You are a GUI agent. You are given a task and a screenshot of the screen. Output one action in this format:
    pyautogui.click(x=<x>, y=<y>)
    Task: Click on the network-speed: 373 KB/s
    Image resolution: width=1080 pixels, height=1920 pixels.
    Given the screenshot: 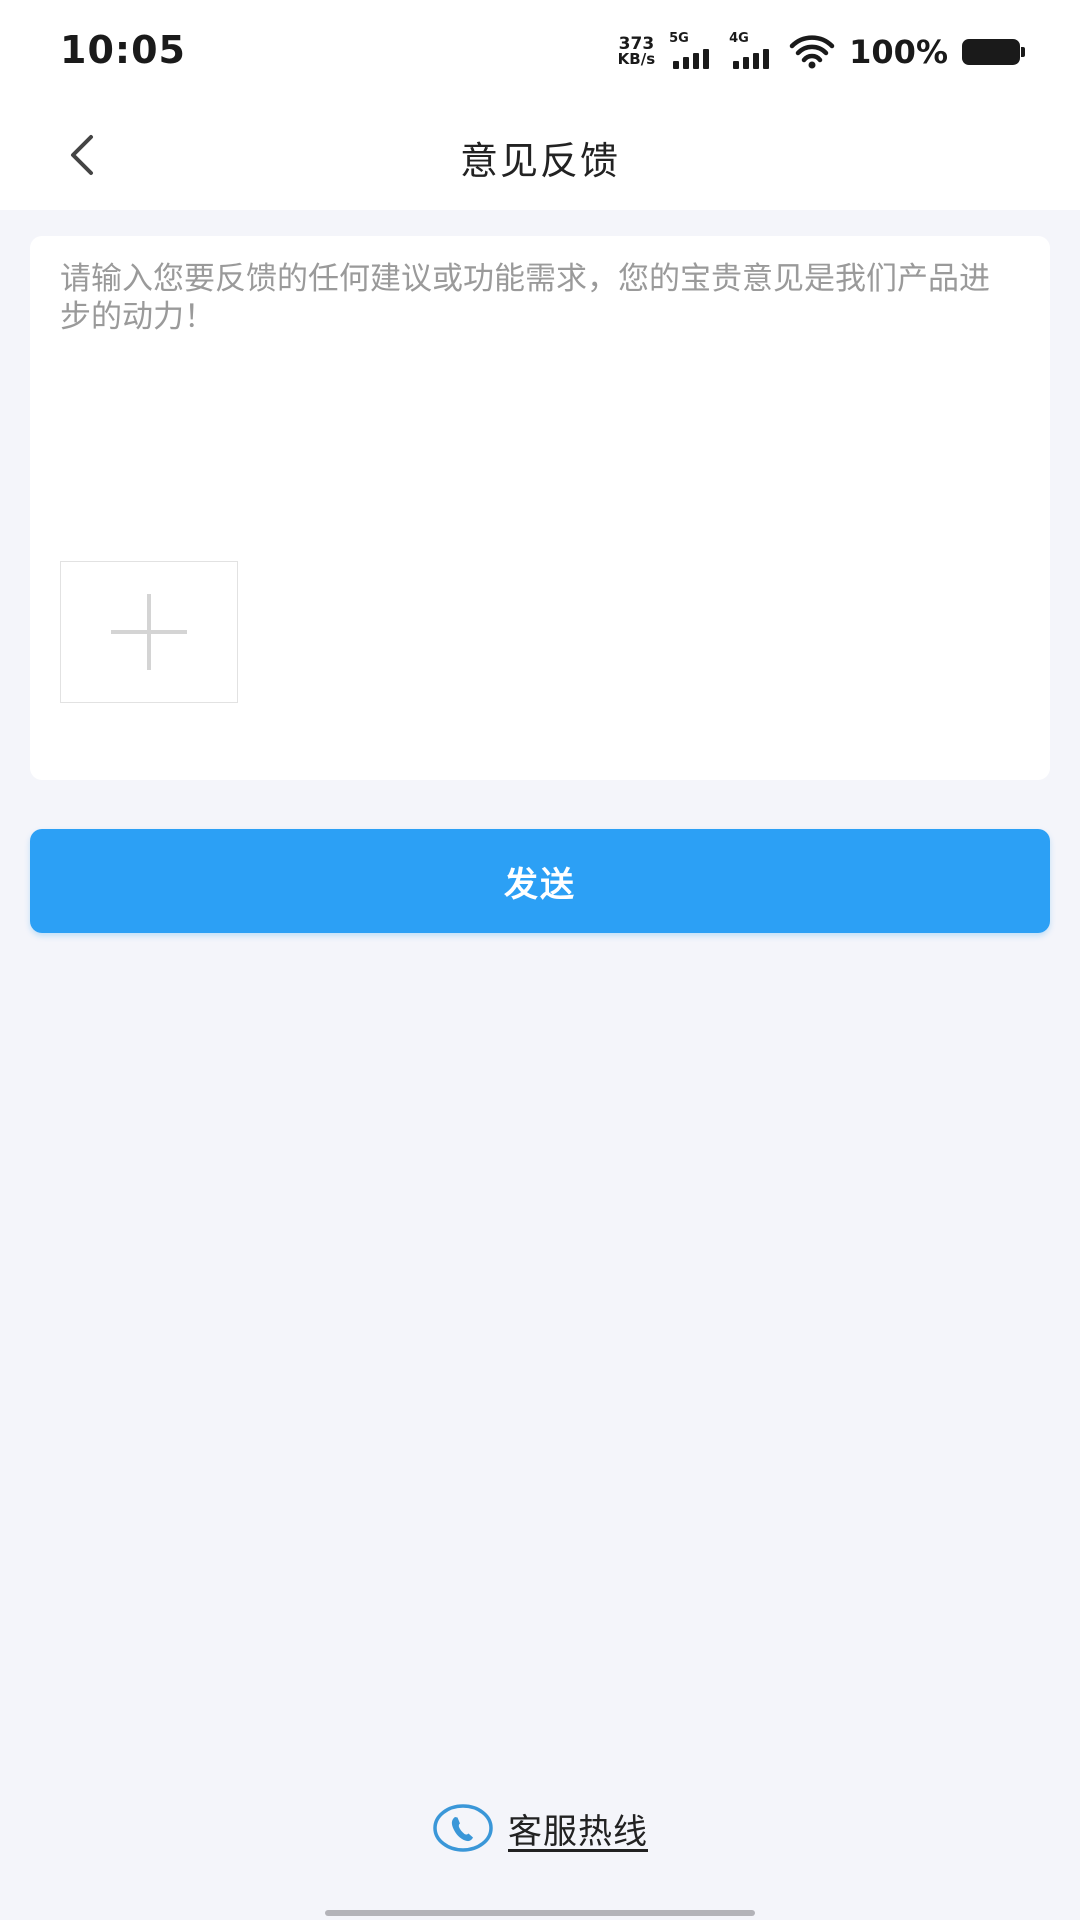 What is the action you would take?
    pyautogui.click(x=636, y=52)
    